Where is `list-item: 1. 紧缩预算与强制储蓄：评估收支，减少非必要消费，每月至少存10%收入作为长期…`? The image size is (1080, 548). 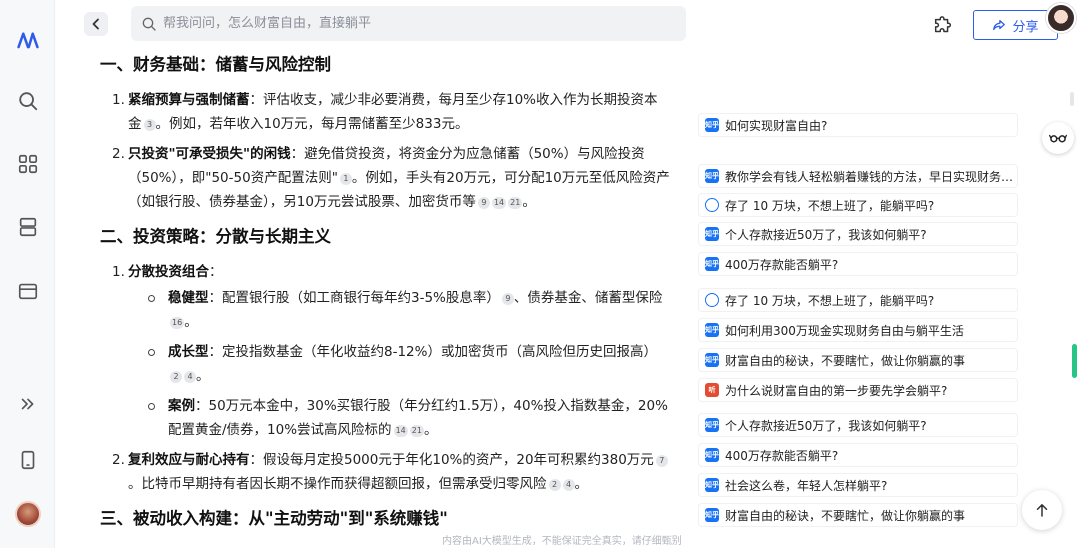
list-item: 1. 紧缩预算与强制储蓄：评估收支，减少非必要消费，每月至少存10%收入作为长期… is located at coordinates (385, 112).